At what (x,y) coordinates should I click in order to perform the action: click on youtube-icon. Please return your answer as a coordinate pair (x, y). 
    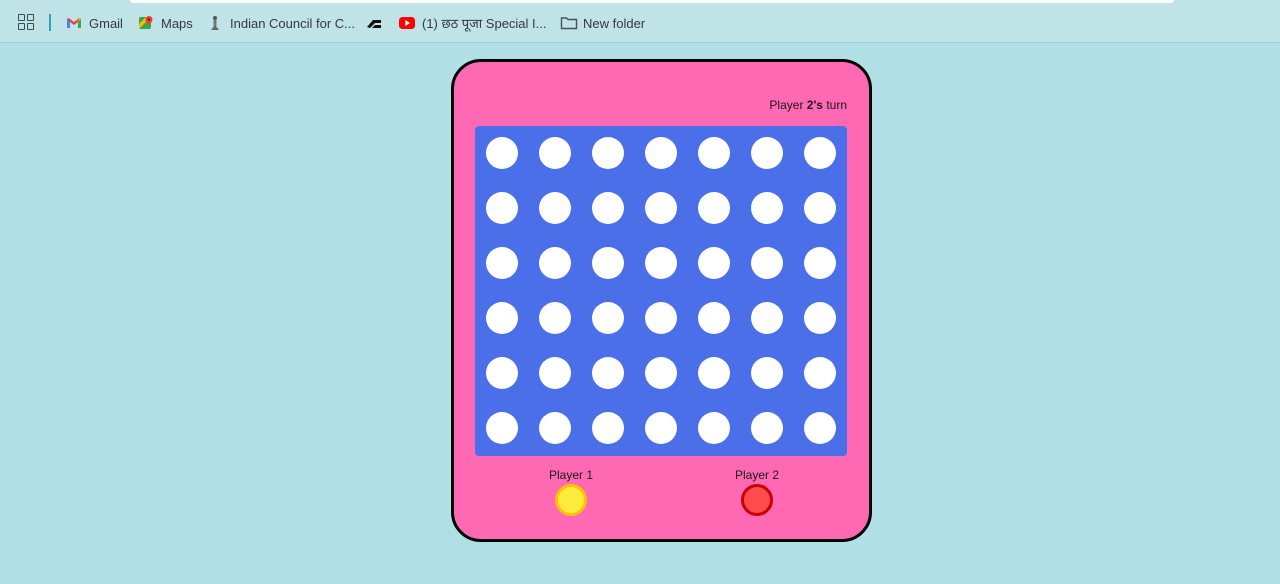
    Looking at the image, I should click on (407, 23).